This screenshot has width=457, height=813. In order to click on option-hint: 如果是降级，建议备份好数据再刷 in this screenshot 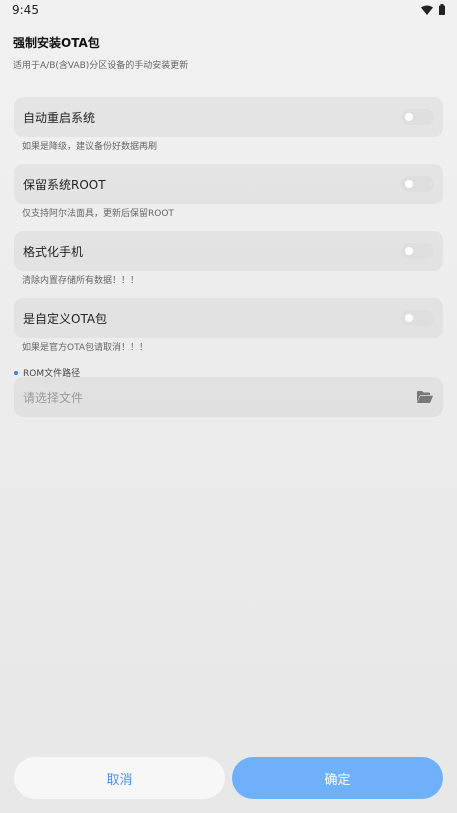, I will do `click(90, 147)`.